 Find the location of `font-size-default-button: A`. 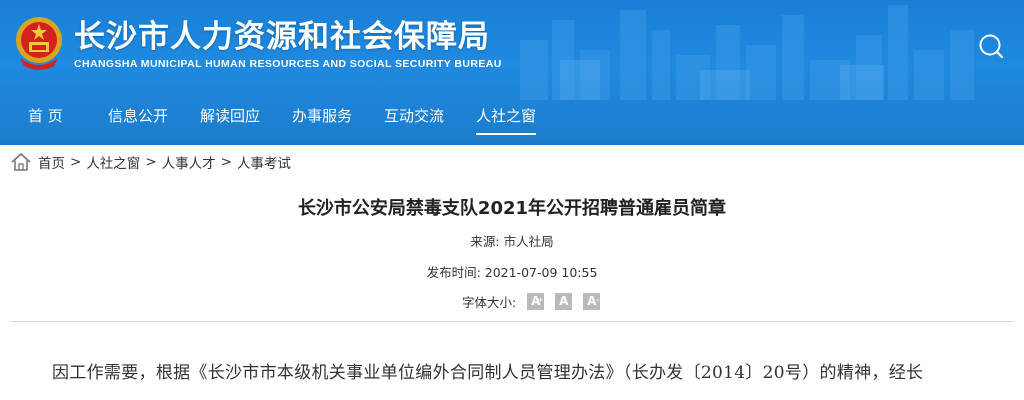

font-size-default-button: A is located at coordinates (564, 301).